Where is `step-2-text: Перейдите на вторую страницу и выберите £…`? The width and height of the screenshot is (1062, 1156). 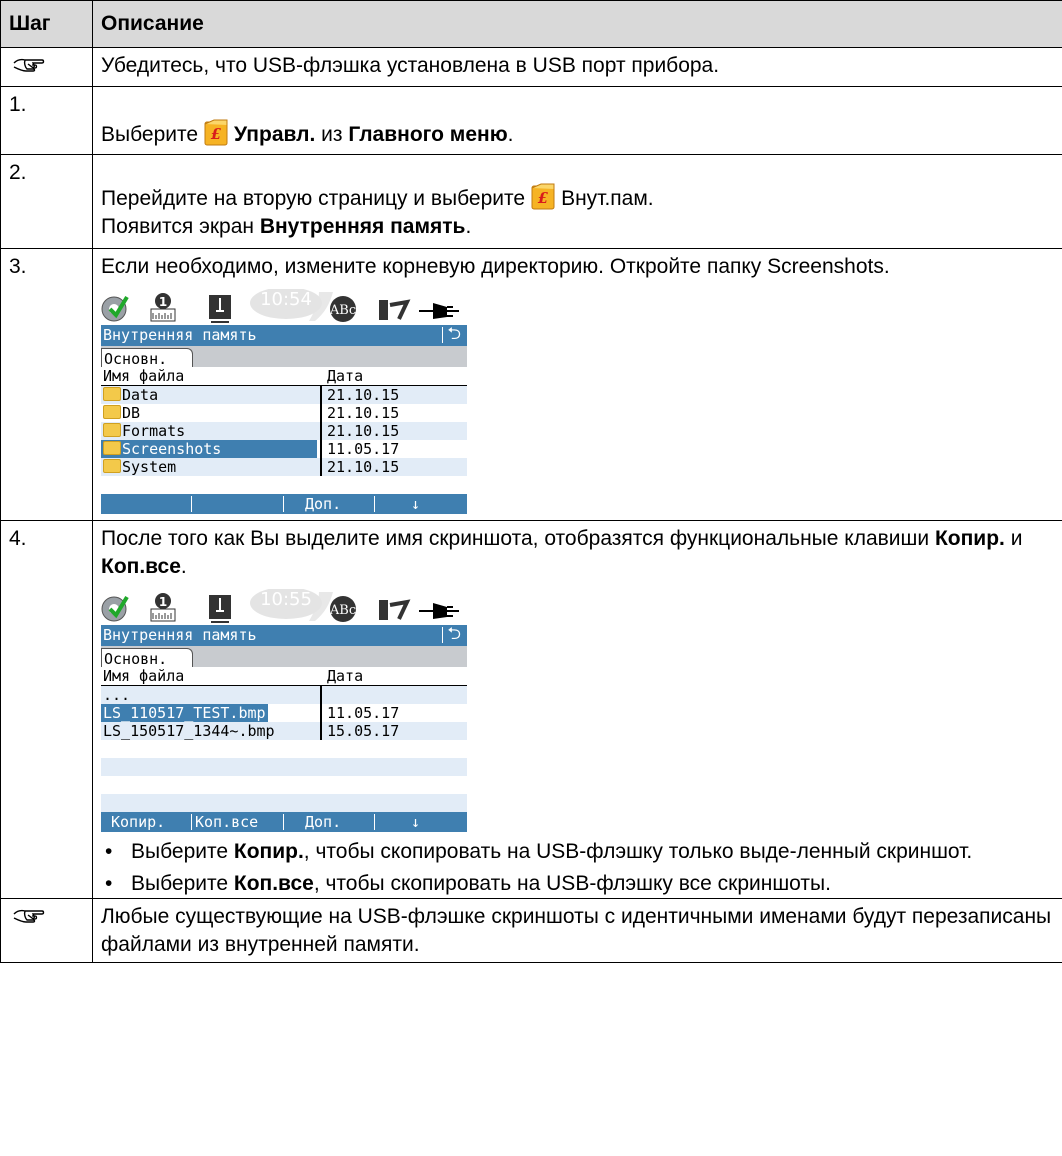 step-2-text: Перейдите на вторую страницу и выберите £… is located at coordinates (577, 198).